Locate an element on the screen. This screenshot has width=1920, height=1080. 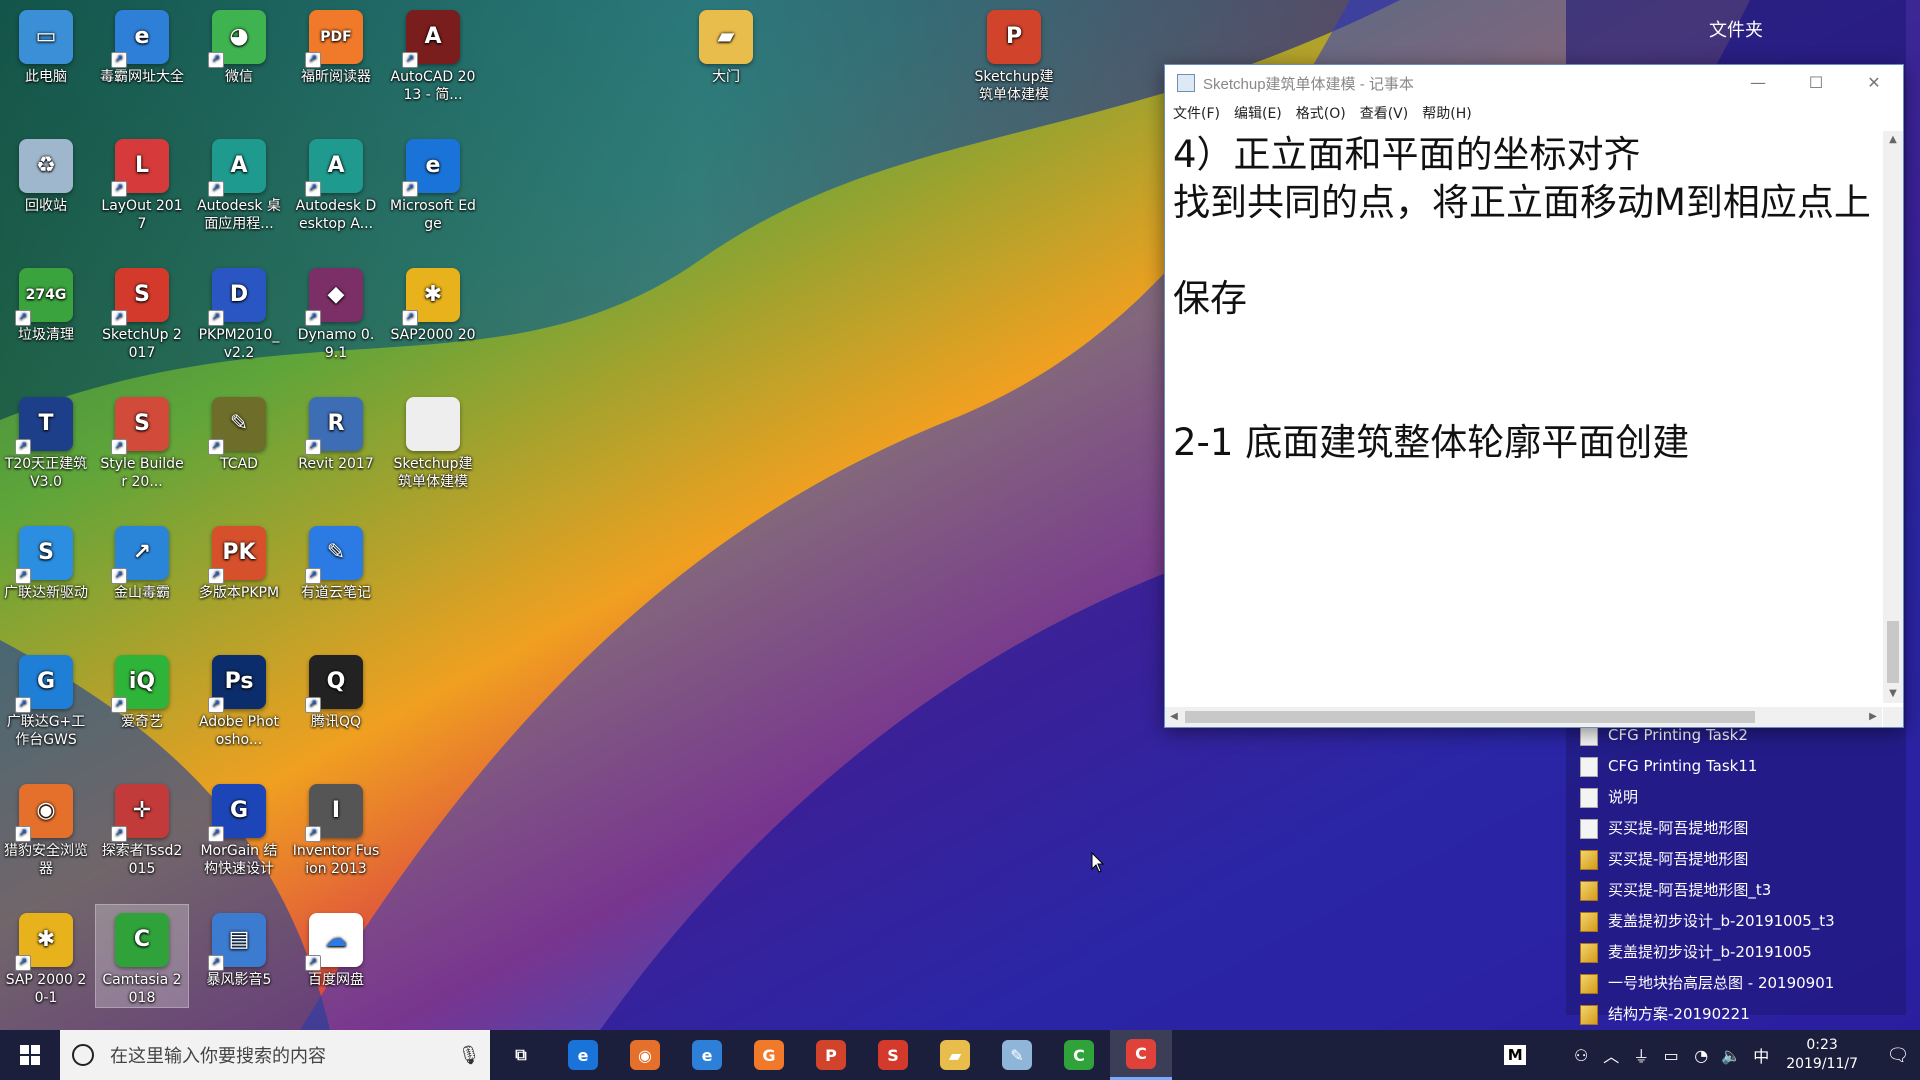
taskbar-app-ie: e is located at coordinates (707, 1055).